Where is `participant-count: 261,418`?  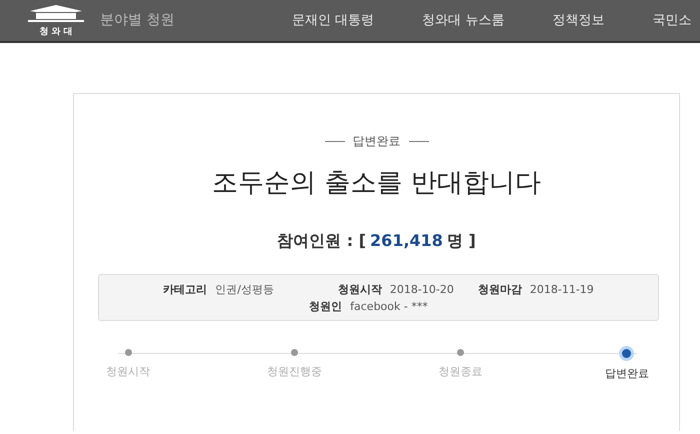 participant-count: 261,418 is located at coordinates (406, 241).